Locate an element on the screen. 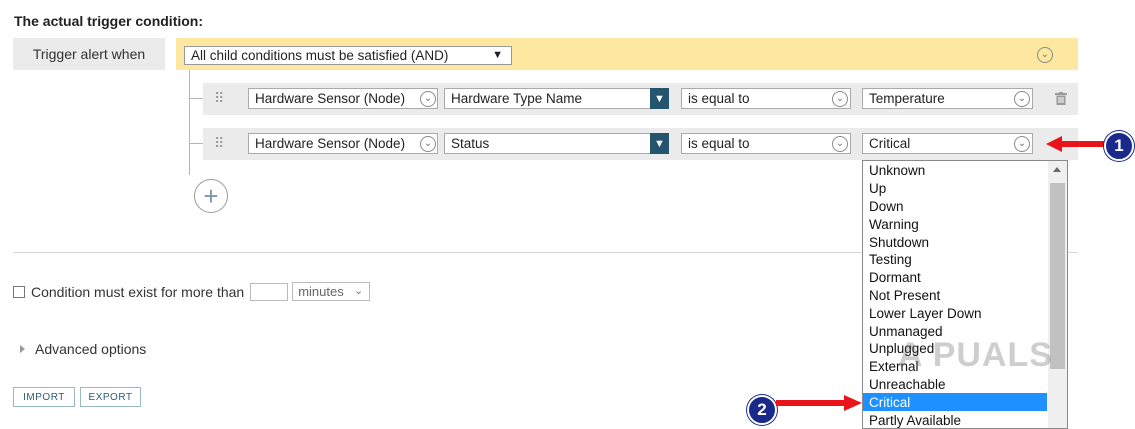 The image size is (1135, 429). dropdown-option: Partly Available is located at coordinates (955, 419).